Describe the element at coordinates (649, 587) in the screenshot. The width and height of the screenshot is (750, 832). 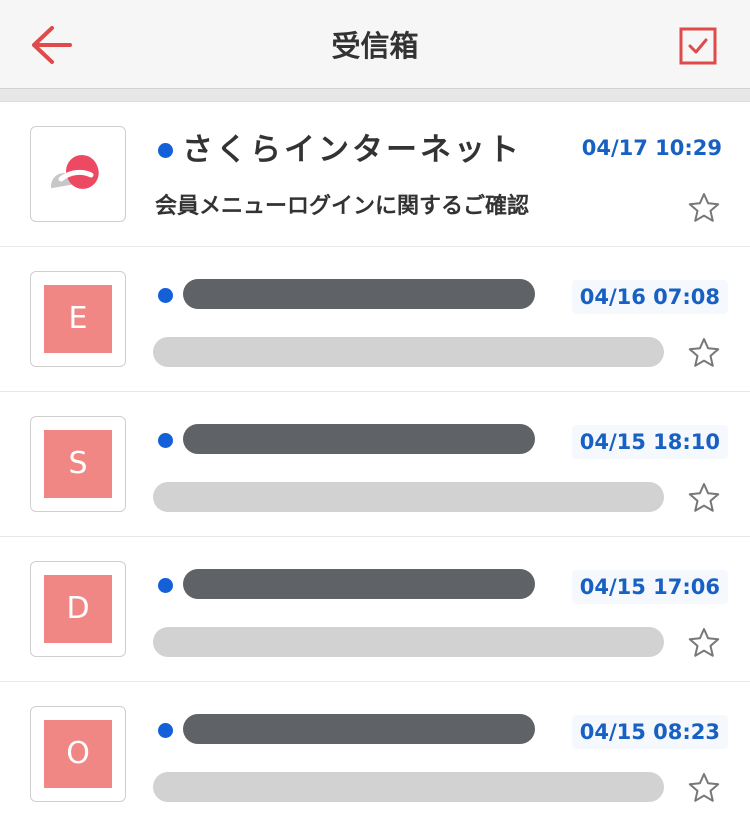
I see `email-date: 04/15 17:06` at that location.